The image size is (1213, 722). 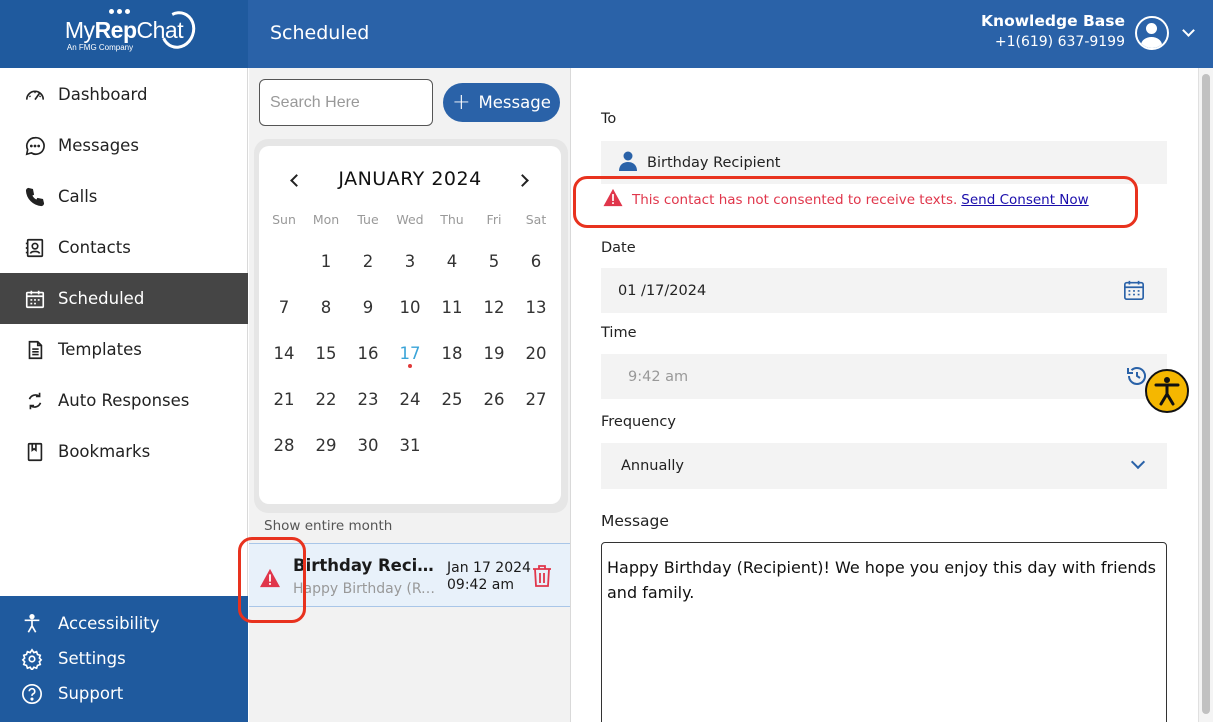 I want to click on calendar-day: 3, so click(x=410, y=261).